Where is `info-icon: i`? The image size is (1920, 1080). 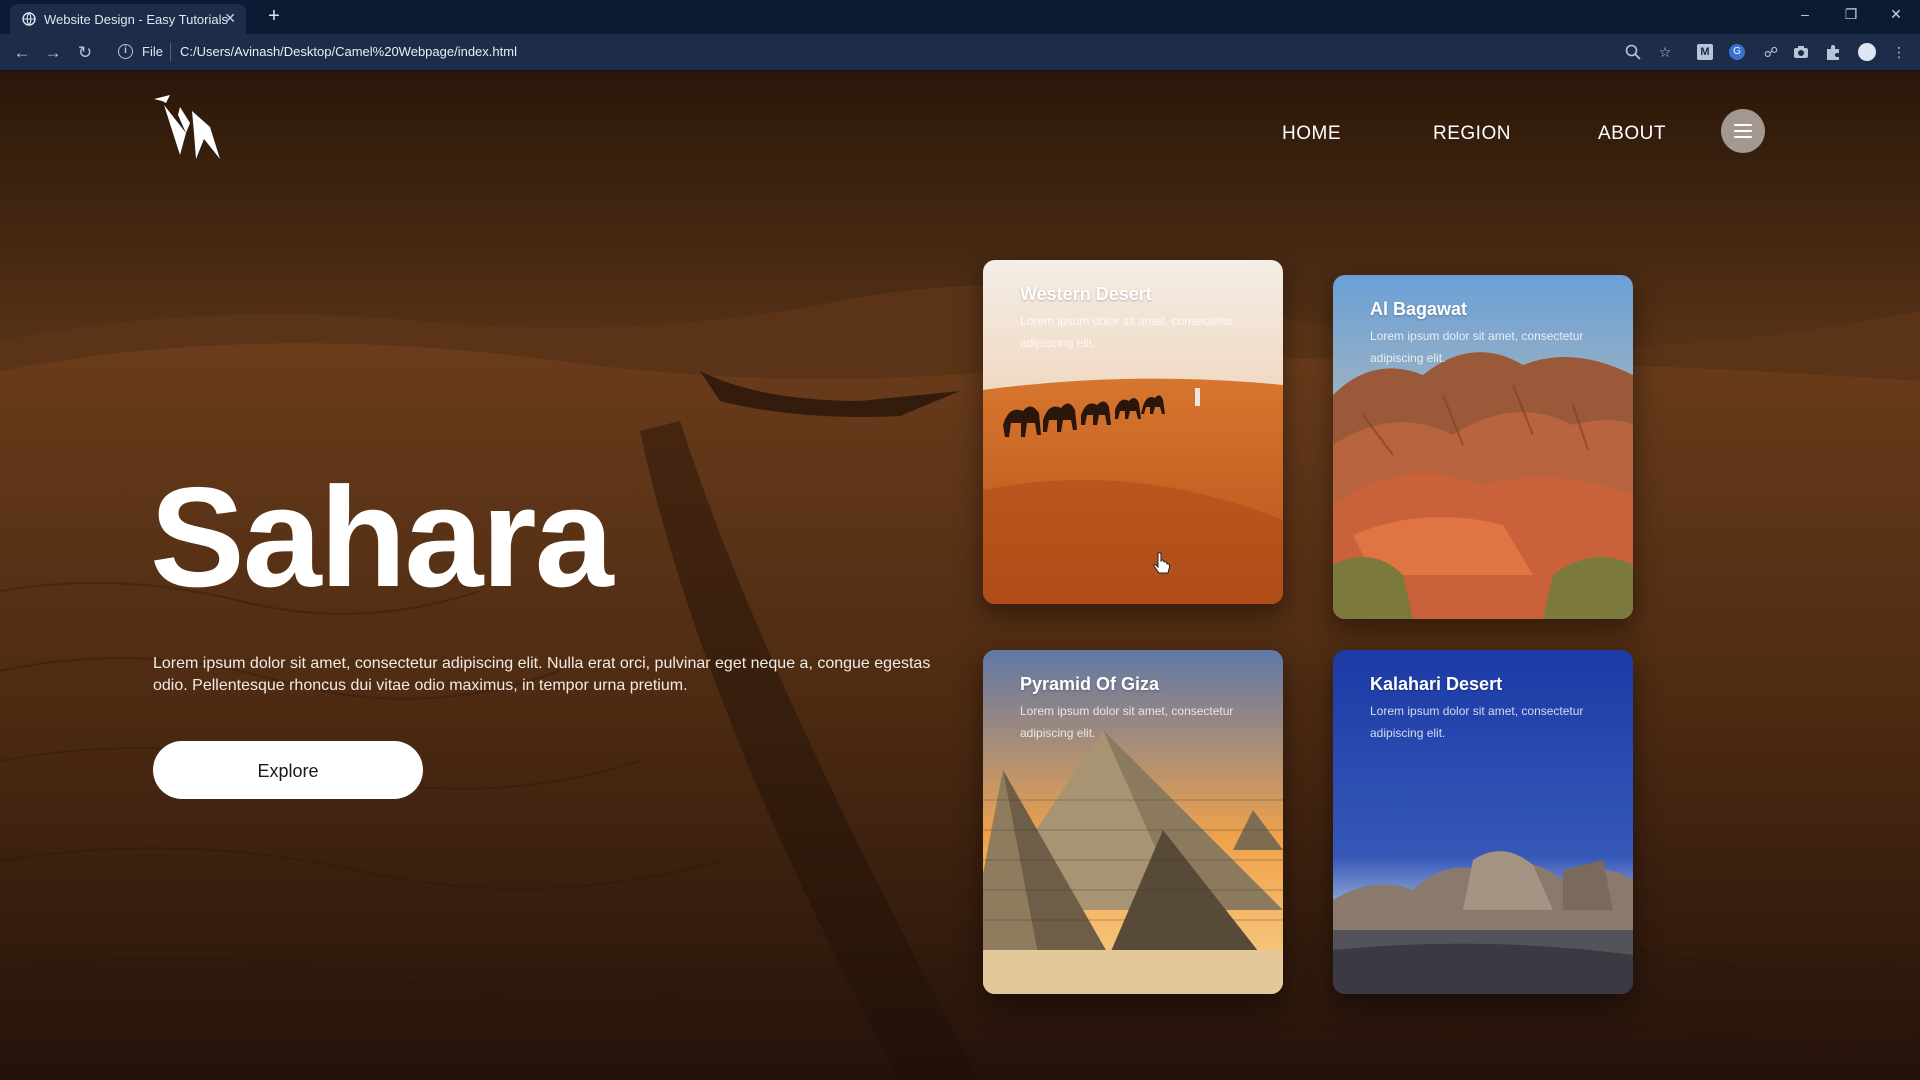
info-icon: i is located at coordinates (125, 51).